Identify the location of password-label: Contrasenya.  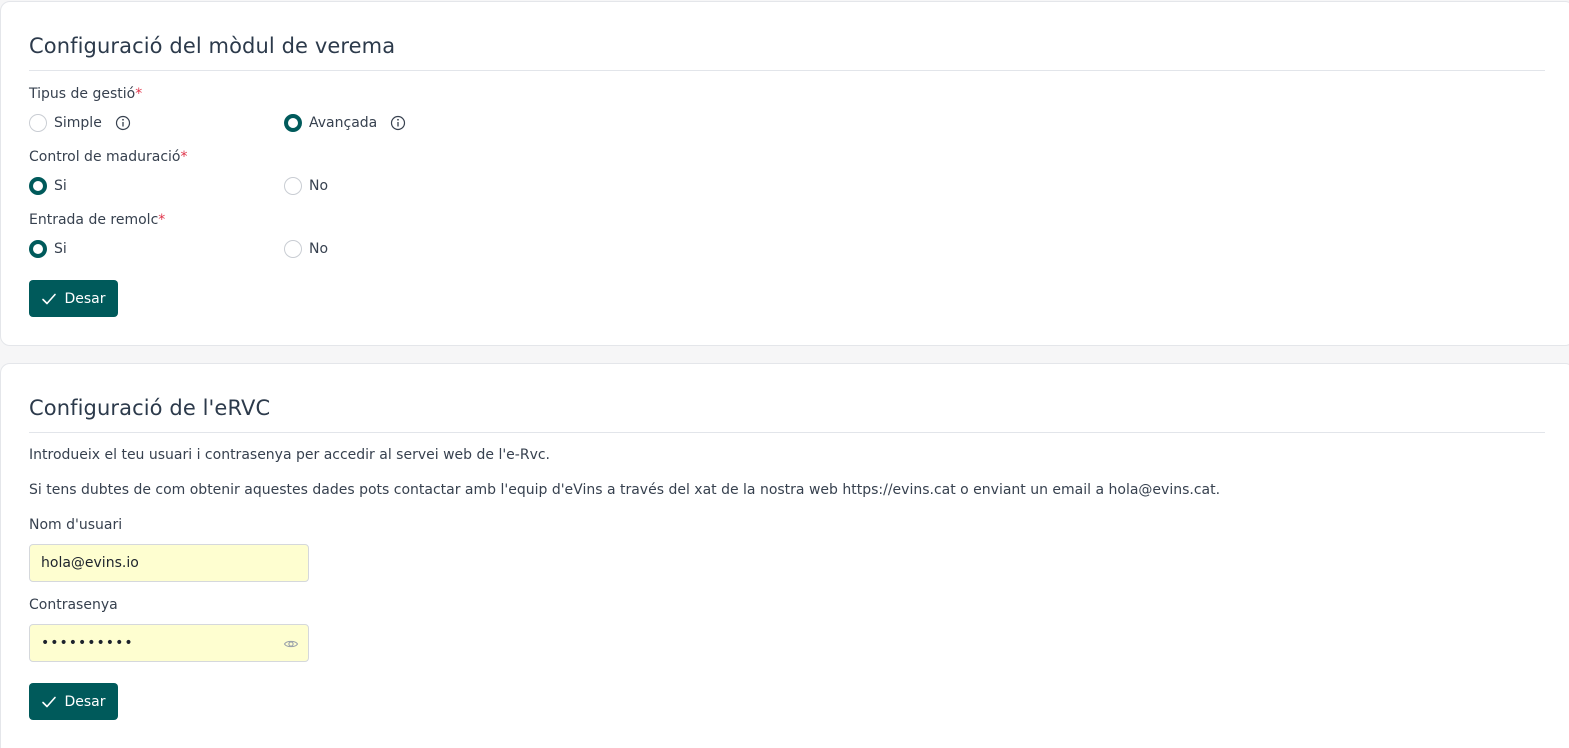
(73, 605).